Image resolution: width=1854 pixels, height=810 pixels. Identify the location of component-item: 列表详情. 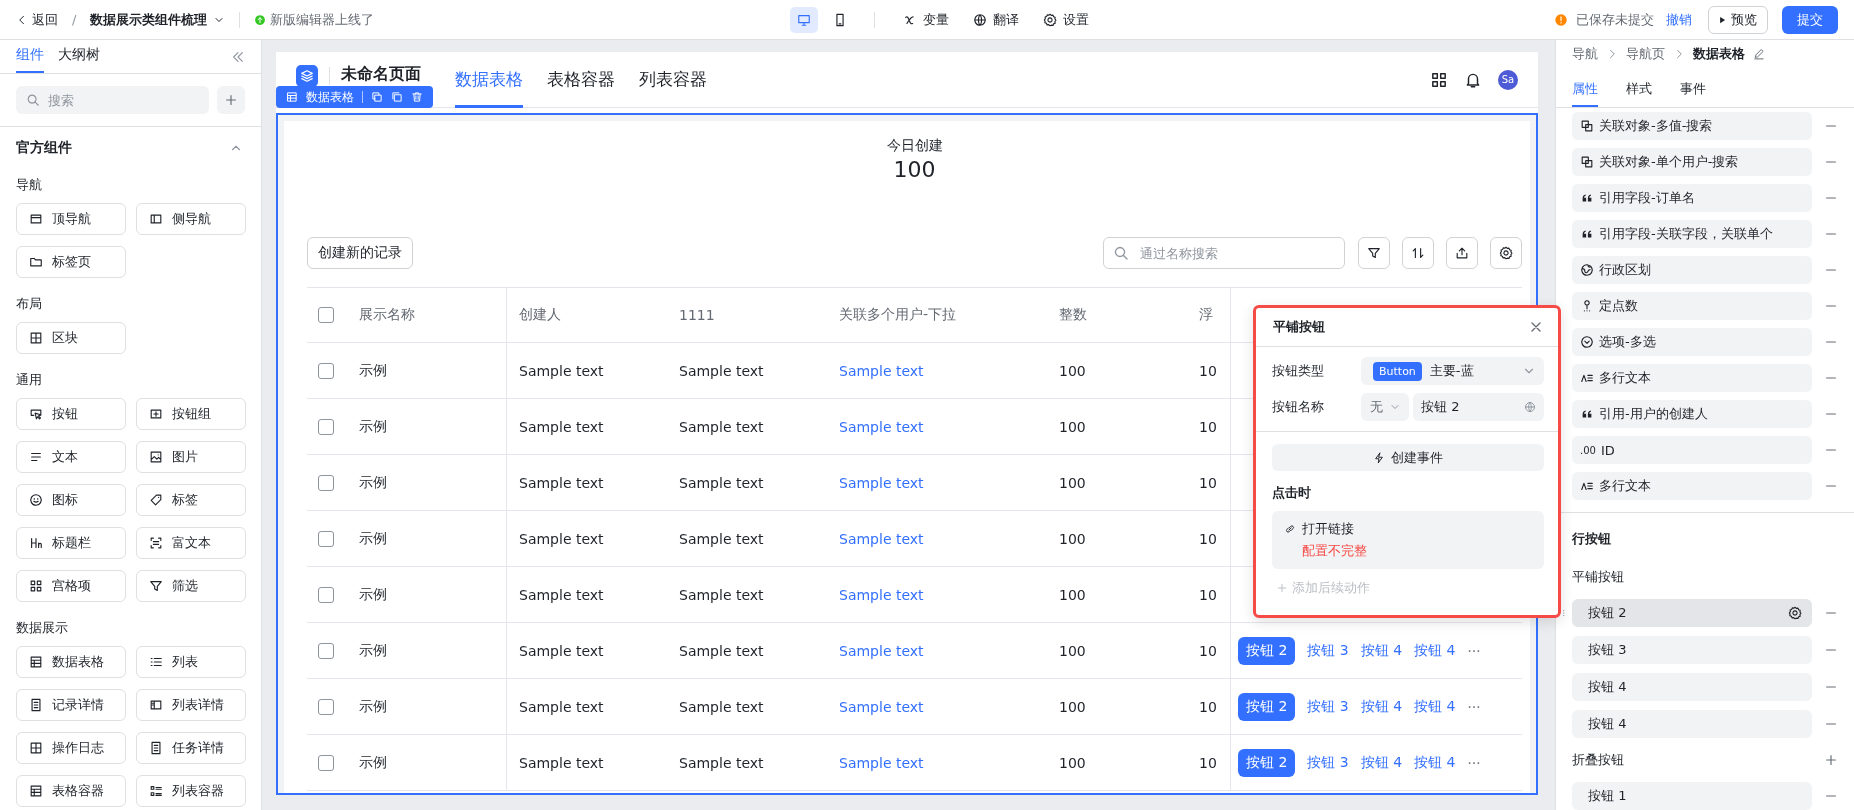
(191, 705).